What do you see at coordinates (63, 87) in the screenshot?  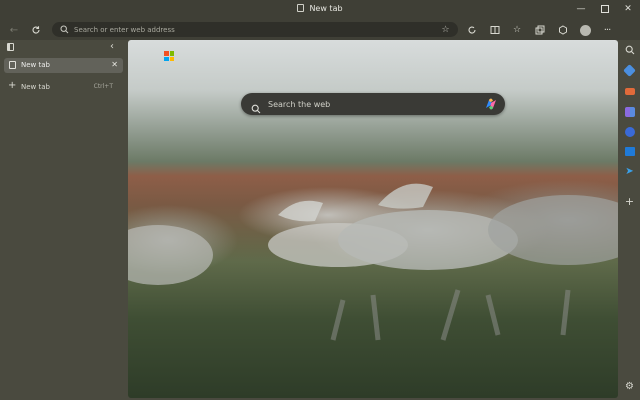 I see `new-tab-button: + New tab Ctrl+T` at bounding box center [63, 87].